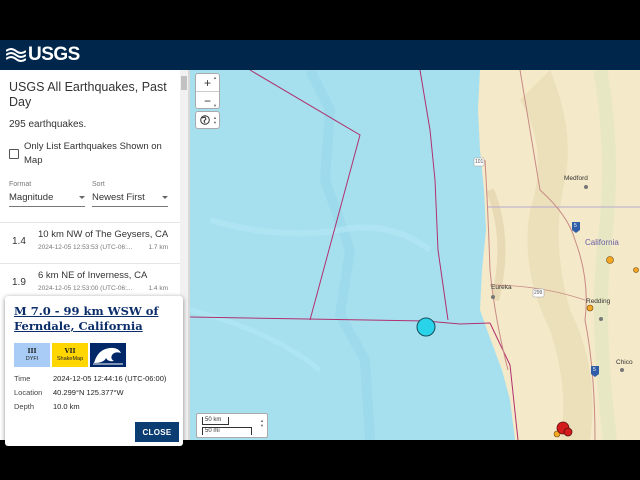 This screenshot has height=480, width=640. I want to click on format-select: Magnitude, so click(47, 199).